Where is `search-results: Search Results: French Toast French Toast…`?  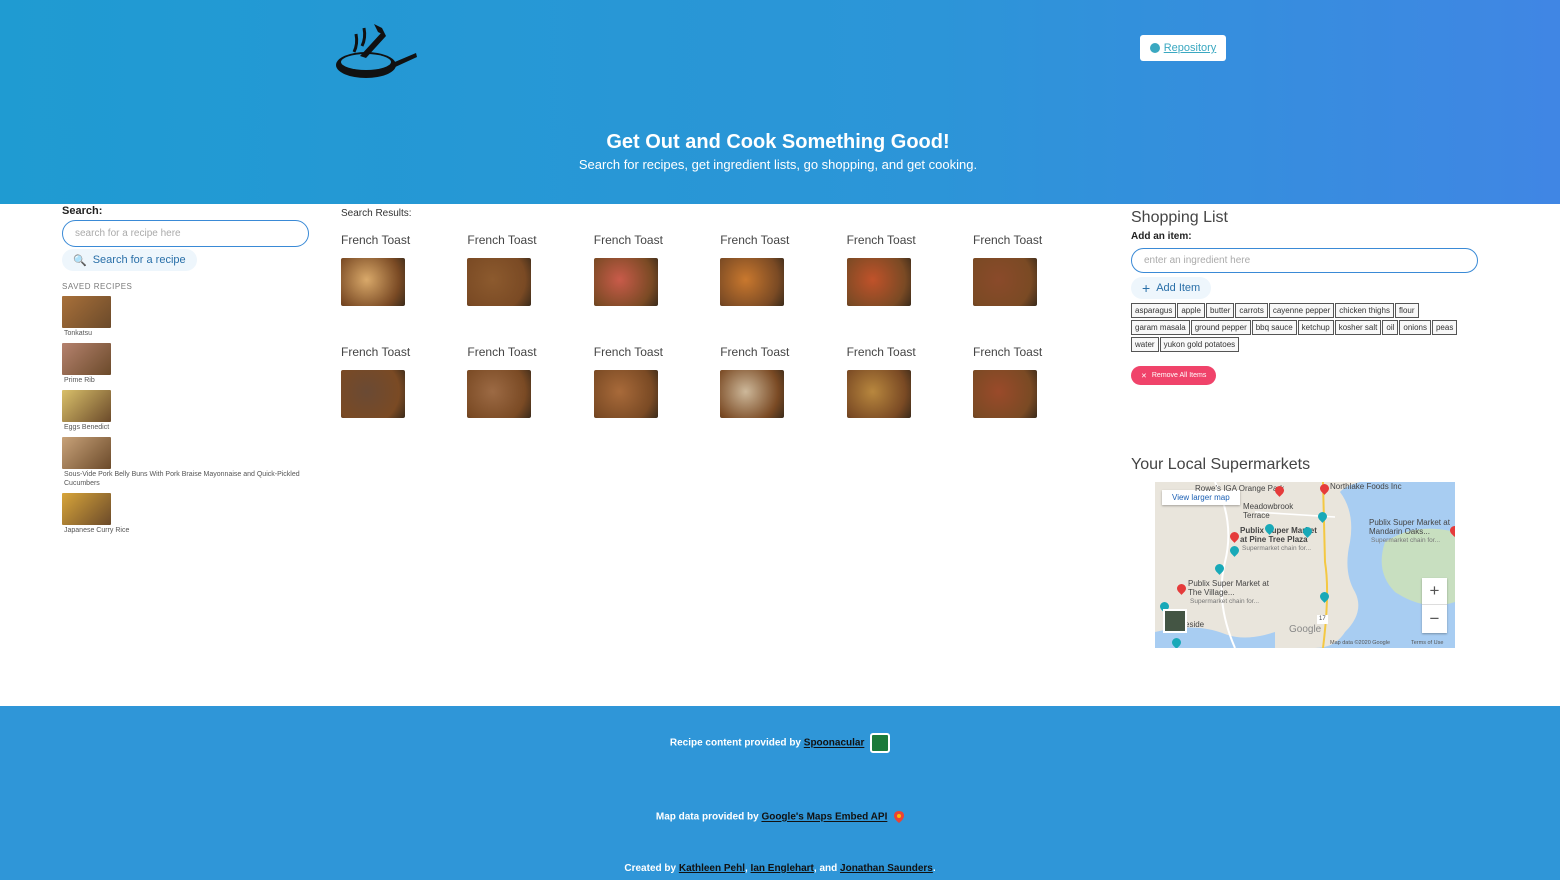 search-results: Search Results: French Toast French Toast… is located at coordinates (721, 313).